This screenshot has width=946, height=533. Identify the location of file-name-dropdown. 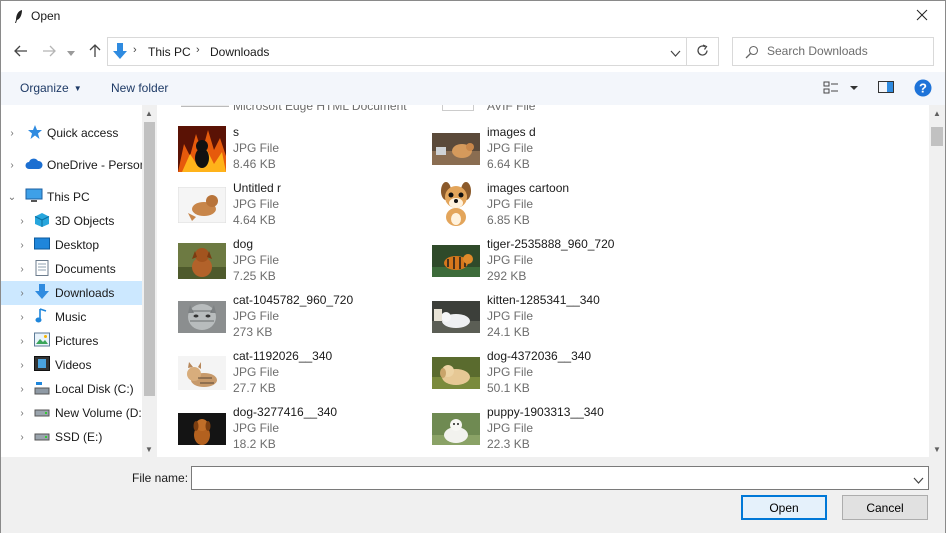
(918, 480).